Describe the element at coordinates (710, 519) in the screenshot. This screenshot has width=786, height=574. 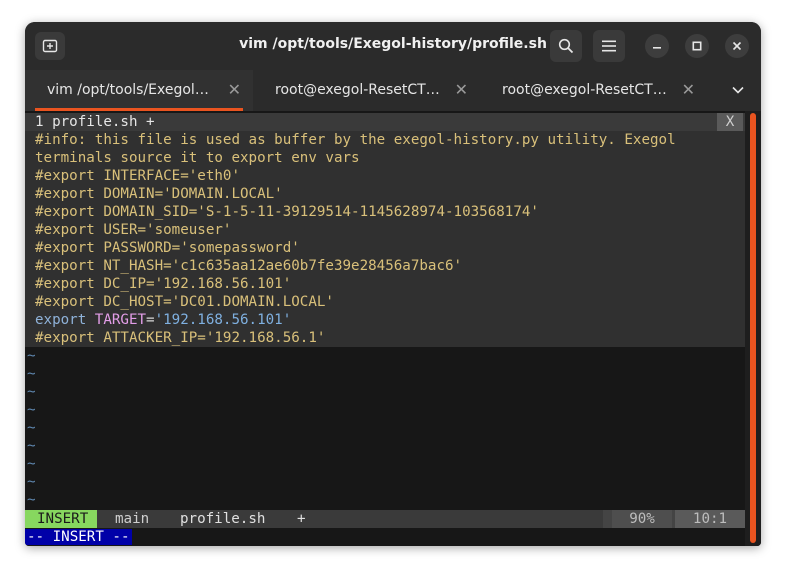
I see `cursor-position: 10:1` at that location.